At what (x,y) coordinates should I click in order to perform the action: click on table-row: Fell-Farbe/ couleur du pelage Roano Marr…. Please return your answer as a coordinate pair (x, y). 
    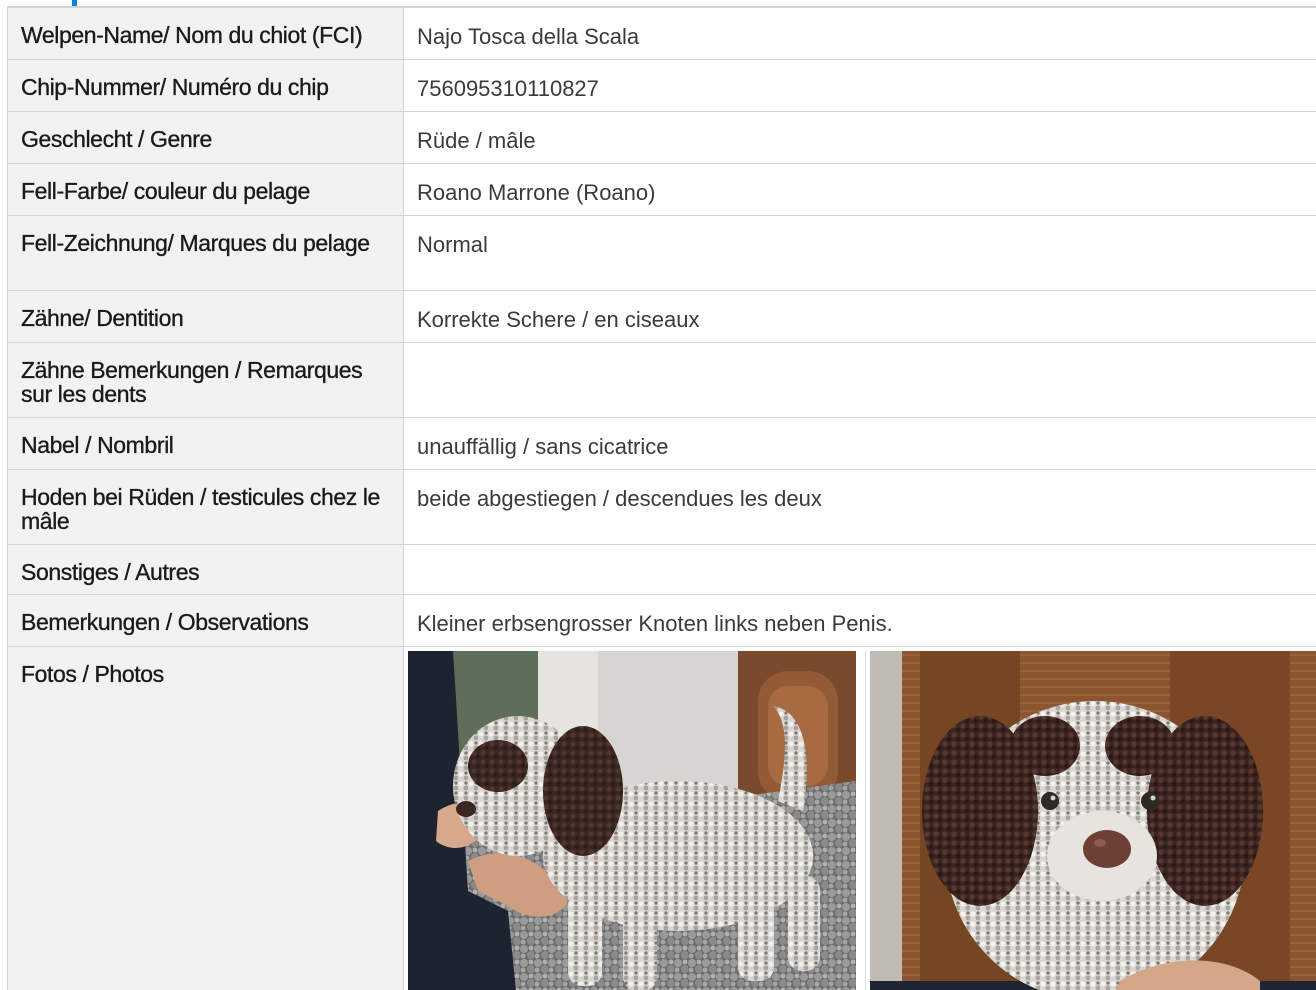
    Looking at the image, I should click on (661, 189).